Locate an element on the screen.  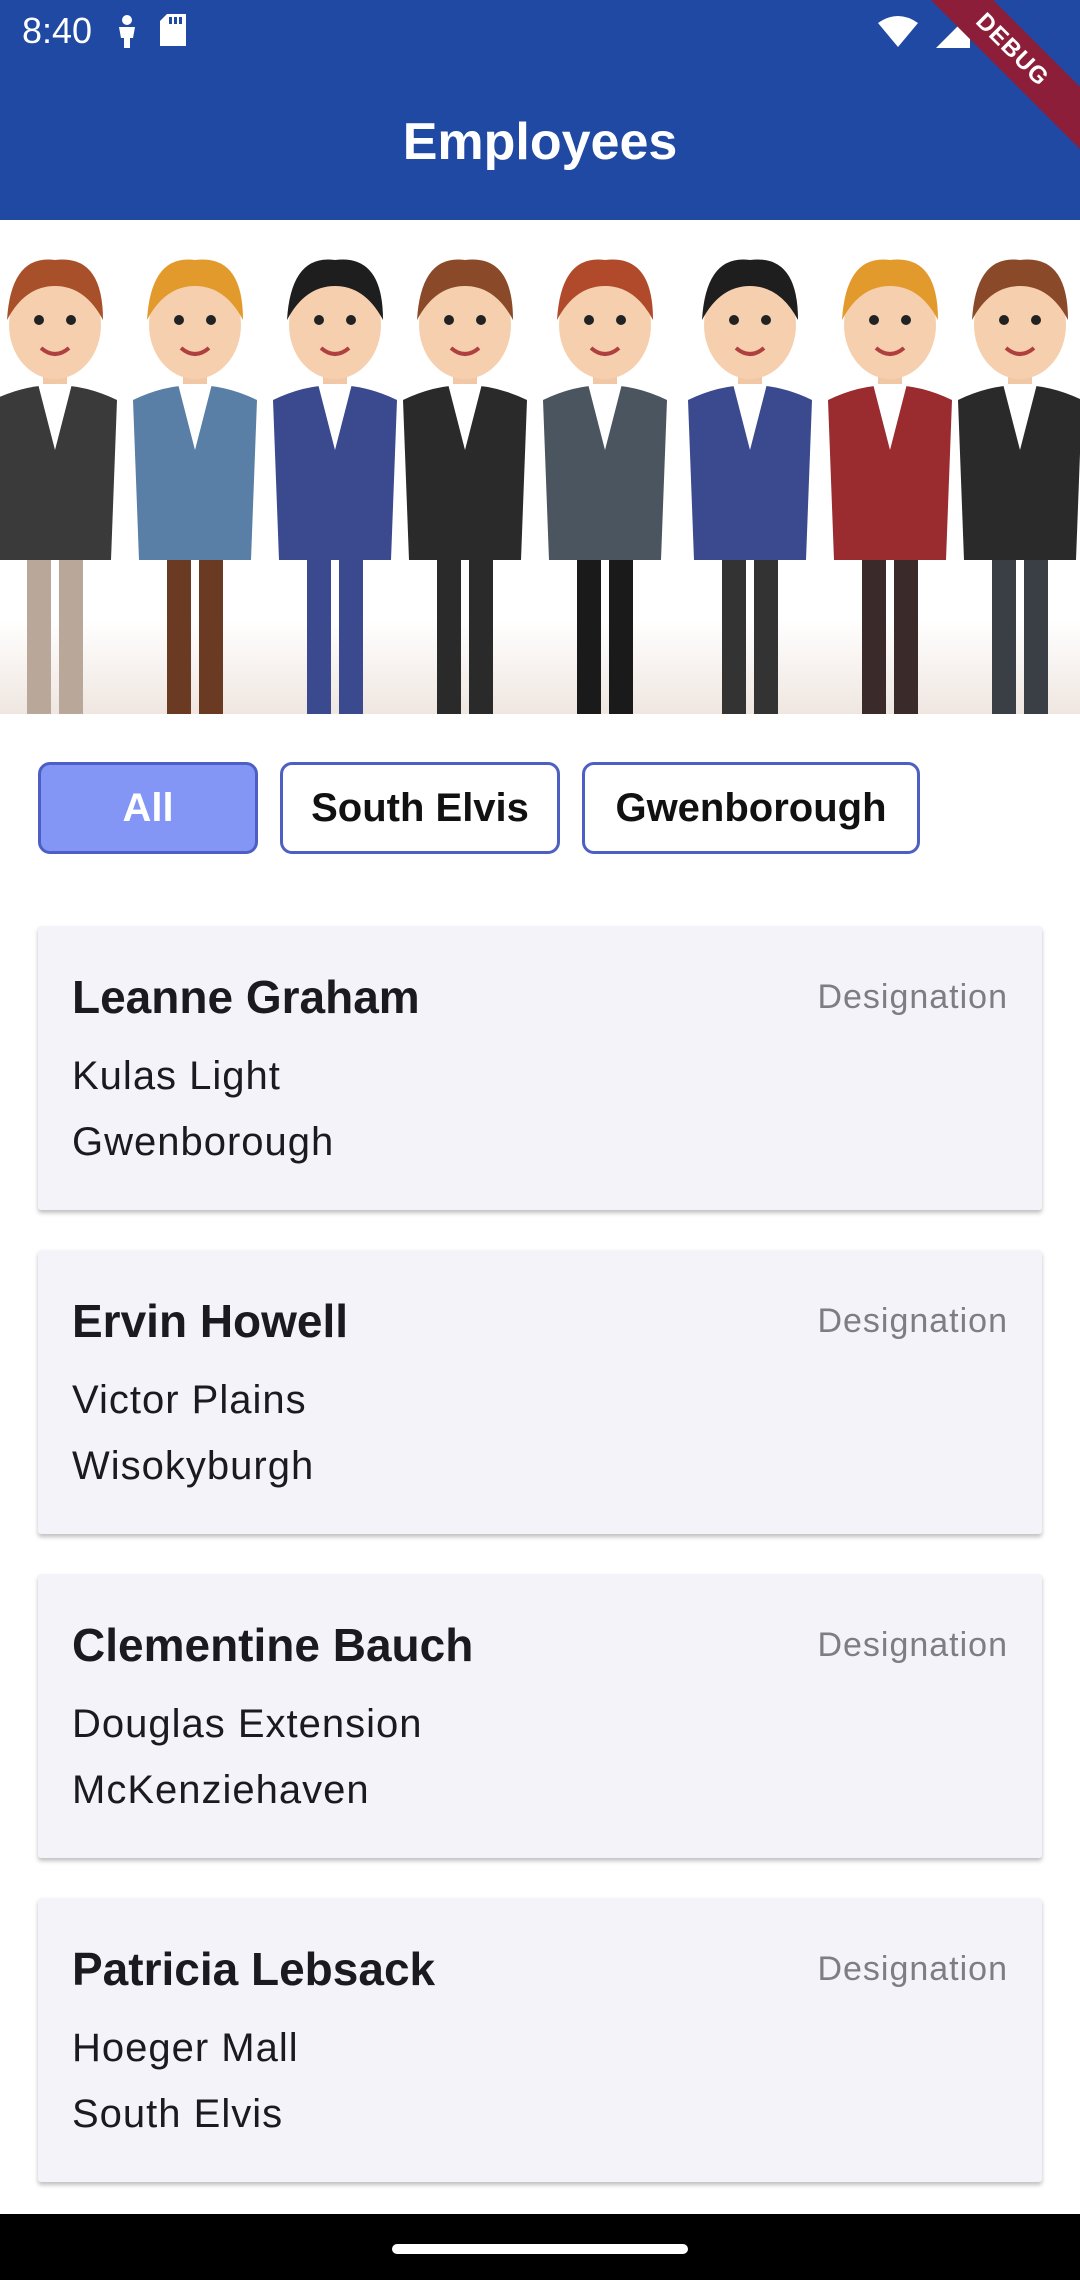
employee-city: Wisokyburgh is located at coordinates (193, 1466).